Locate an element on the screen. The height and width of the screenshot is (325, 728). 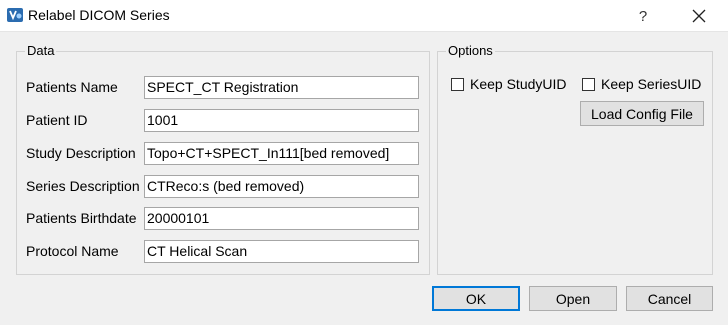
protocol-name-label: Protocol Name is located at coordinates (72, 251).